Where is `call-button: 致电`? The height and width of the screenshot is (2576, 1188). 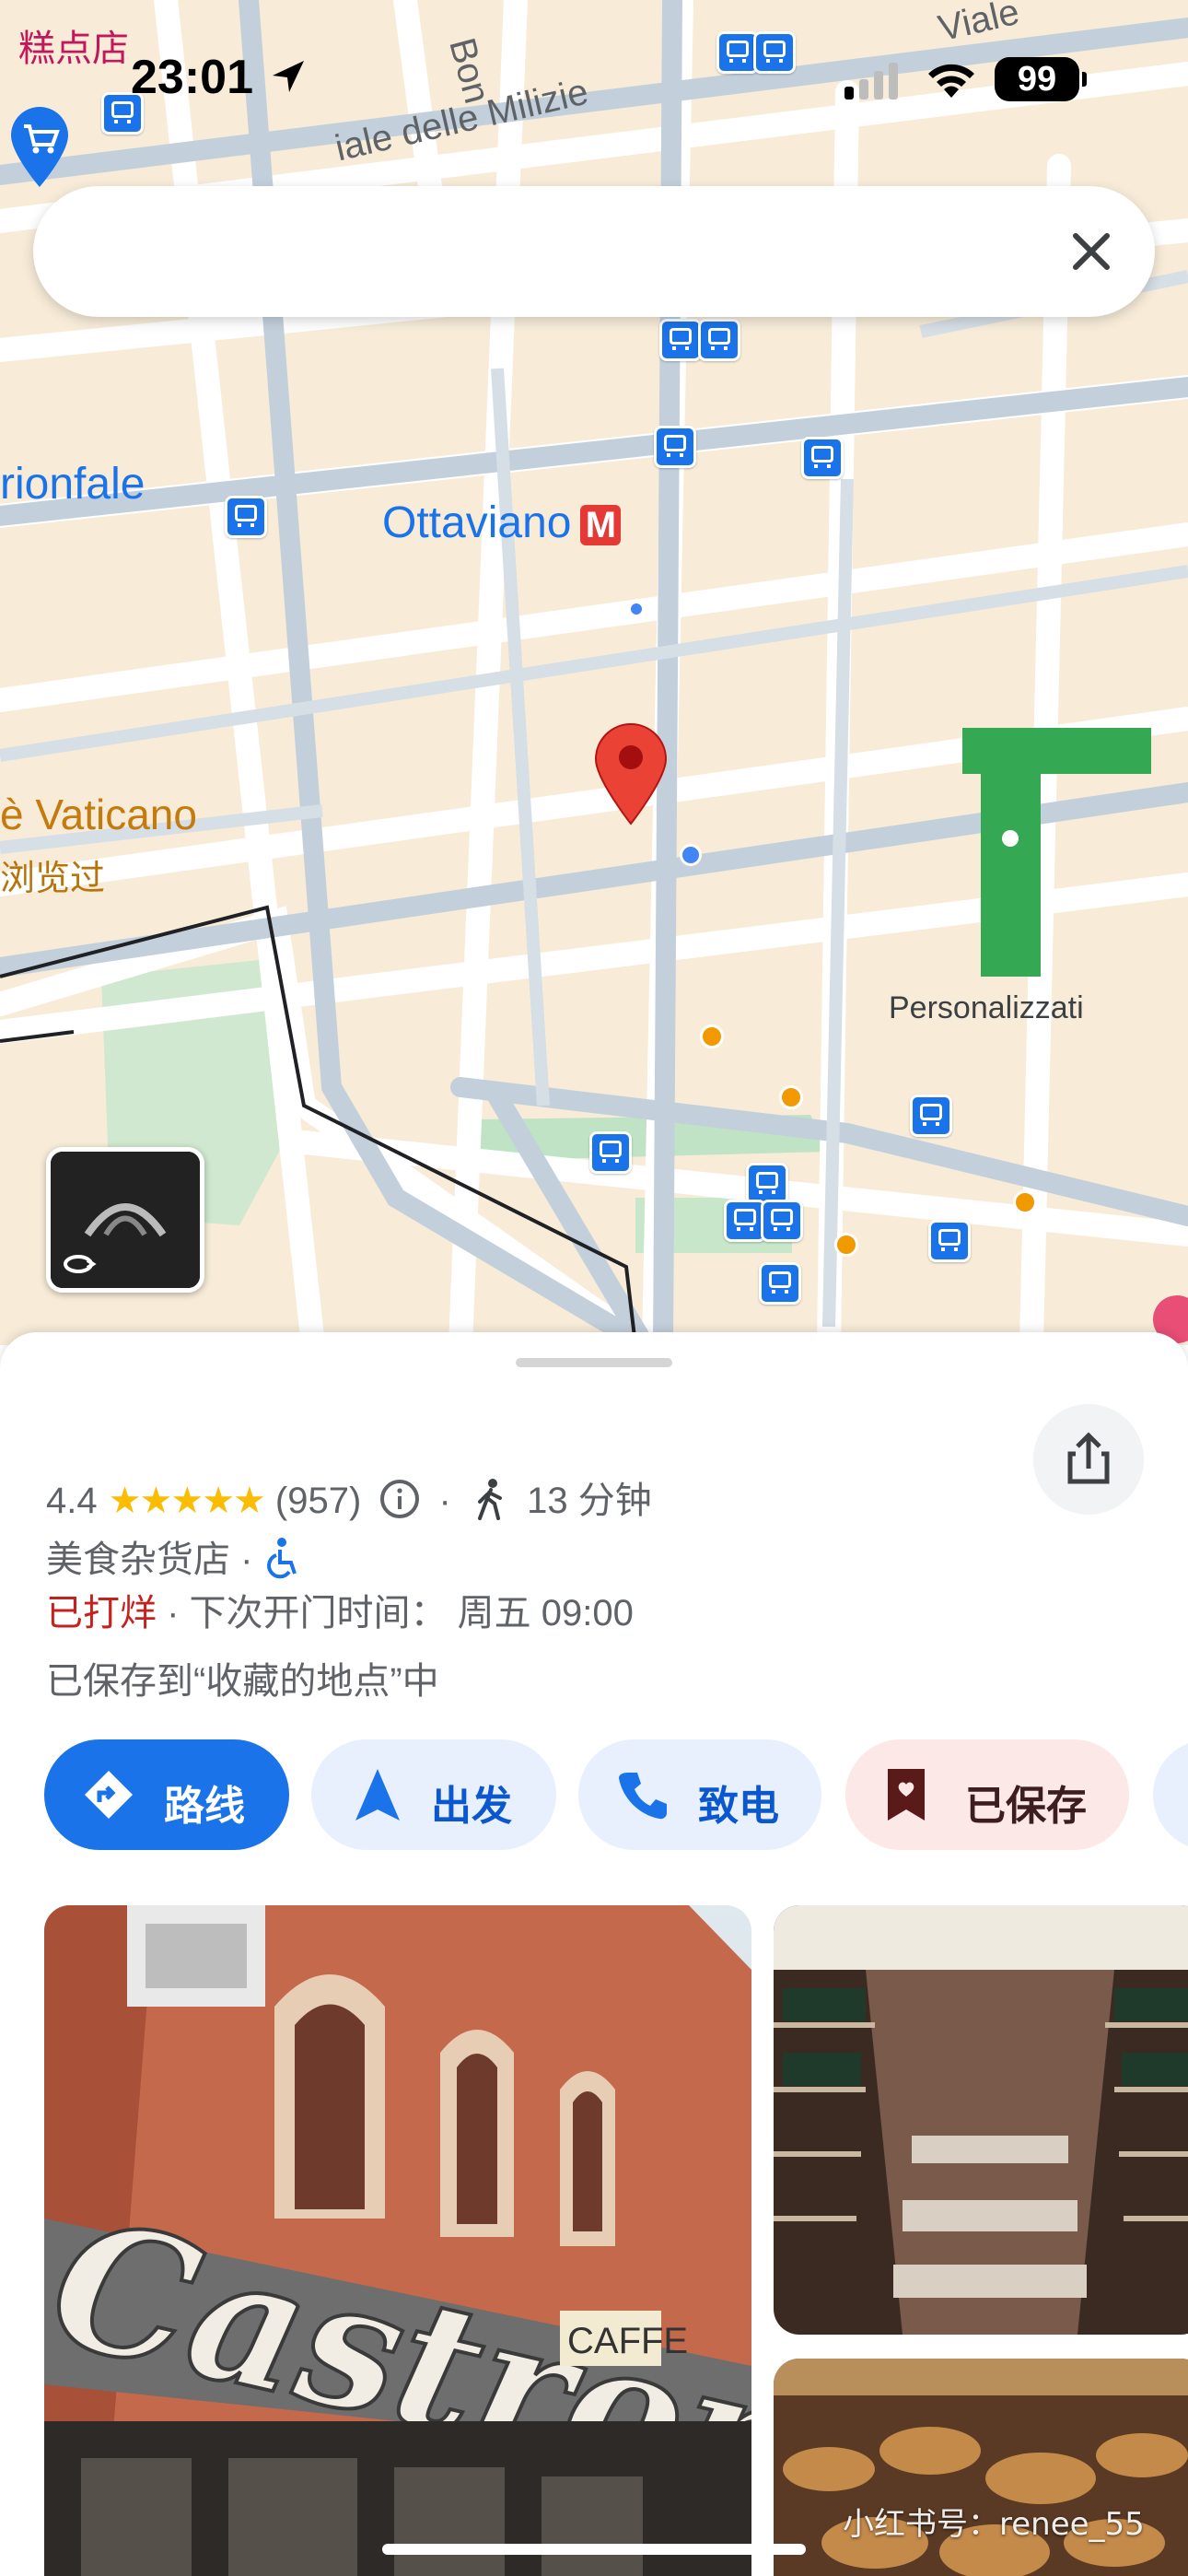
call-button: 致电 is located at coordinates (699, 1794).